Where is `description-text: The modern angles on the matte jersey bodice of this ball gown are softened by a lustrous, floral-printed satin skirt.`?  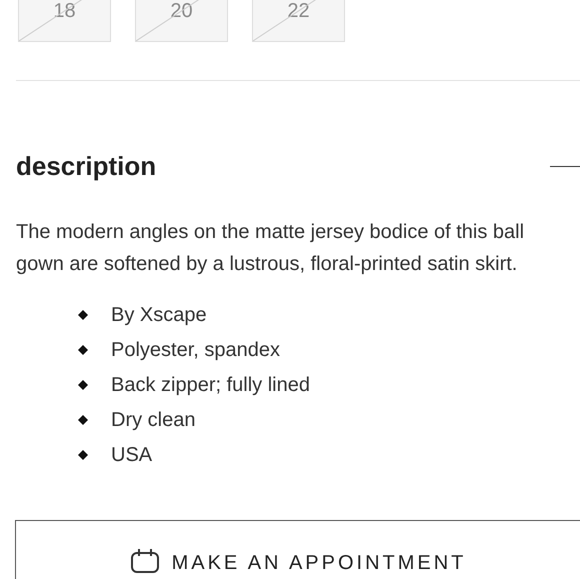
description-text: The modern angles on the matte jersey bodice of this ball gown are softened by a lustrous, floral-printed satin skirt. is located at coordinates (270, 248).